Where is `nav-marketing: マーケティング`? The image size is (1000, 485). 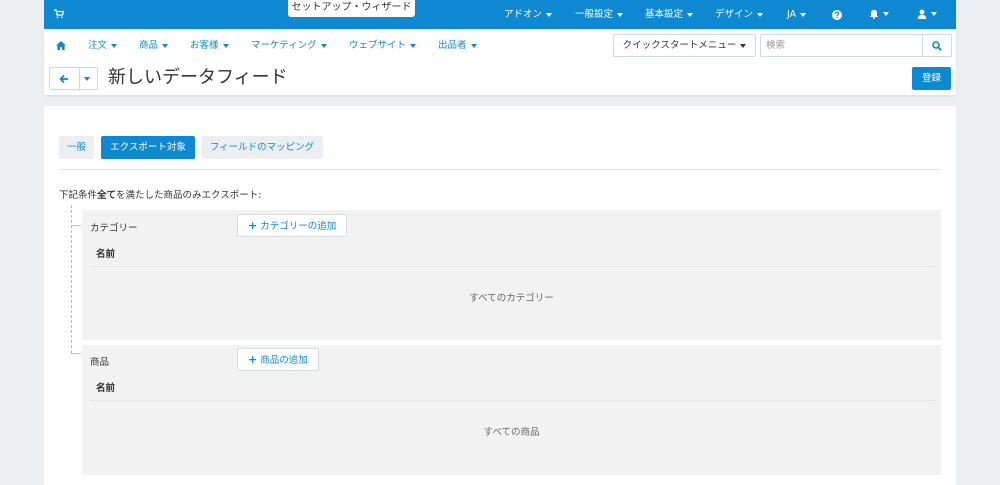
nav-marketing: マーケティング is located at coordinates (289, 46).